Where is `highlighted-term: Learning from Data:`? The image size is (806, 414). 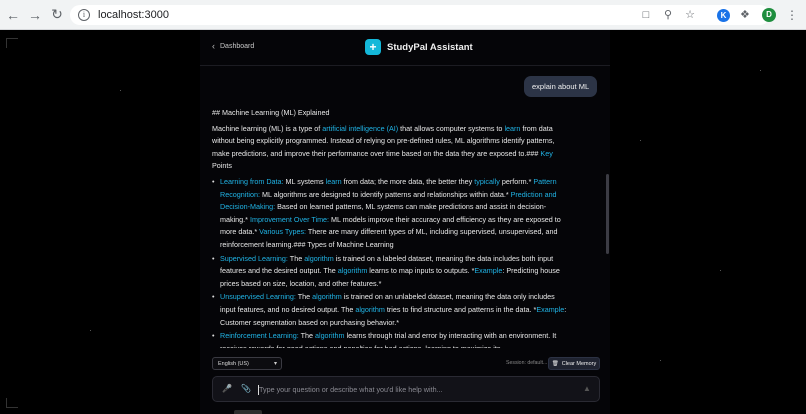
highlighted-term: Learning from Data: is located at coordinates (252, 181).